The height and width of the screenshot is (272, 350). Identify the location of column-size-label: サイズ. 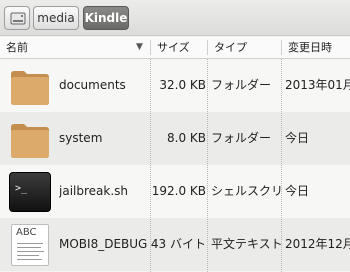
(173, 47).